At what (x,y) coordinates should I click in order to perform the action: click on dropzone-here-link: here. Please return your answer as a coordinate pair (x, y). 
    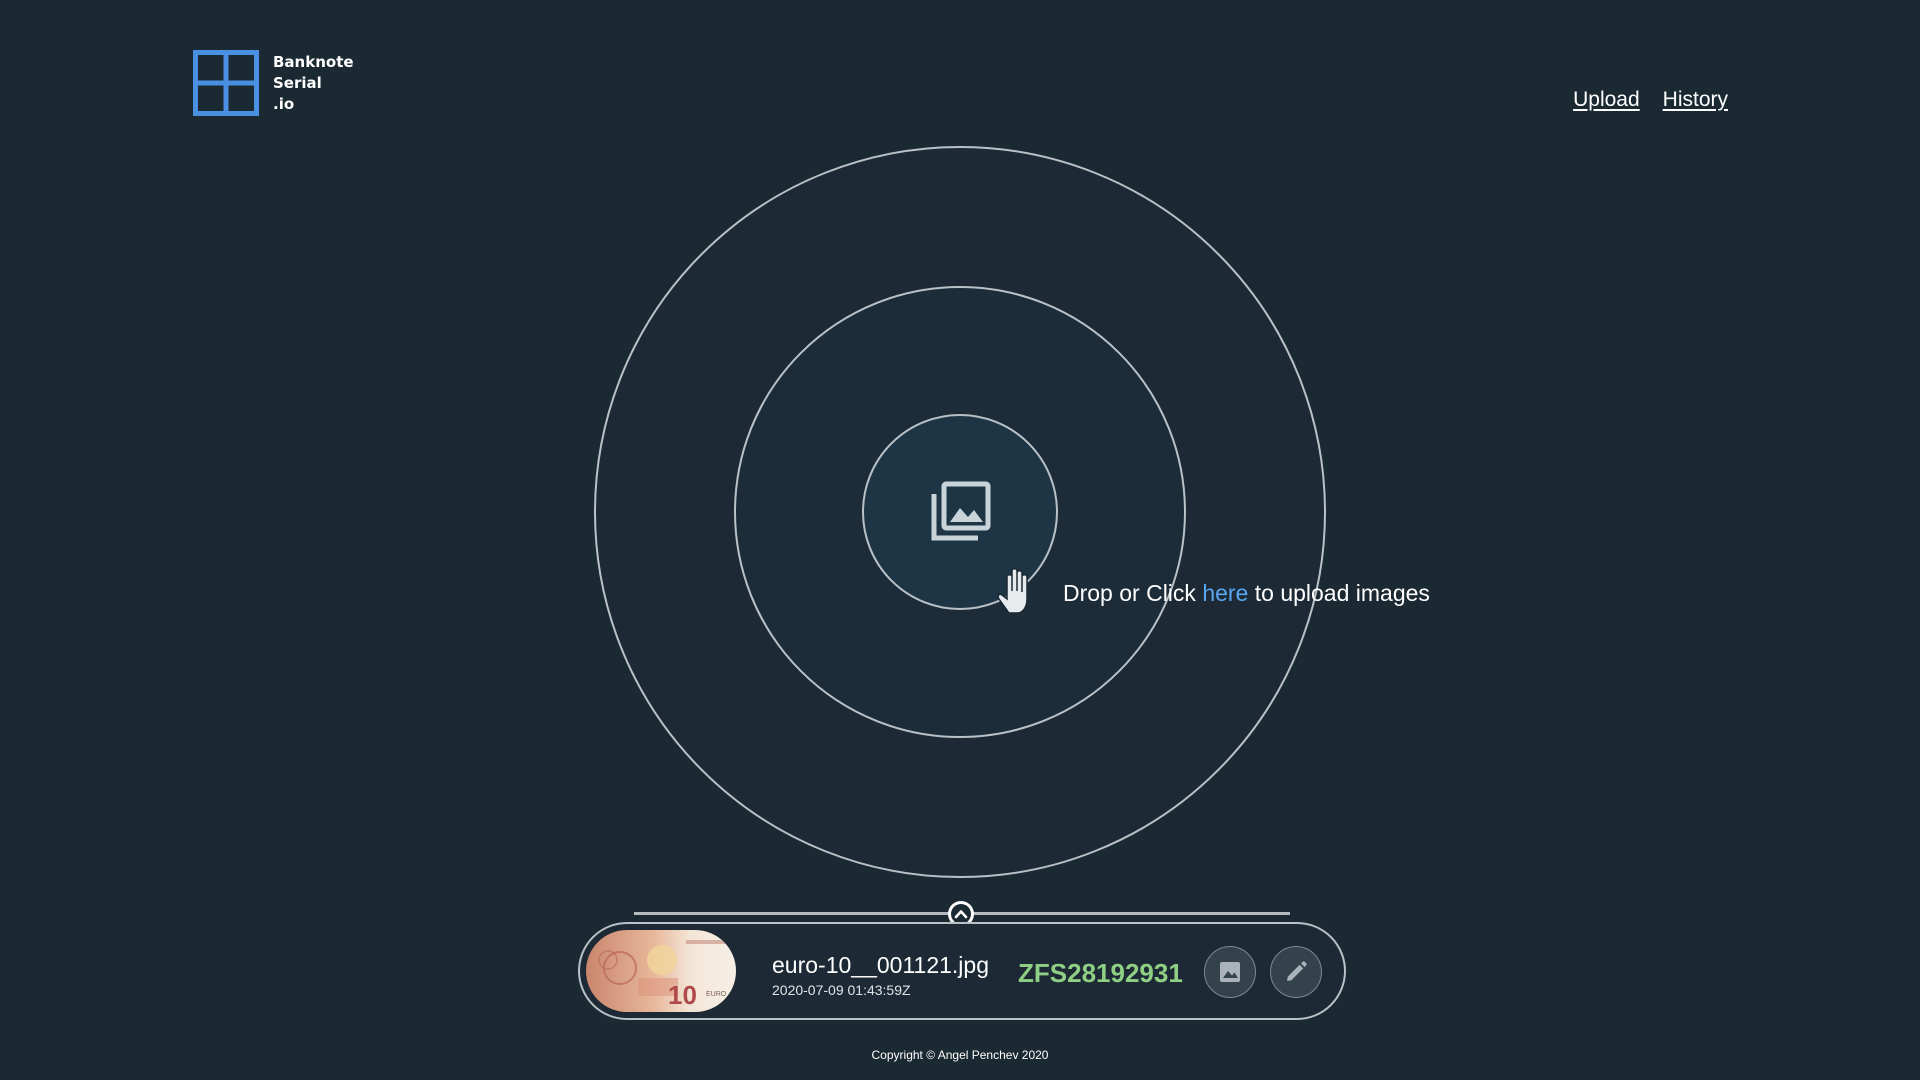
    Looking at the image, I should click on (1225, 593).